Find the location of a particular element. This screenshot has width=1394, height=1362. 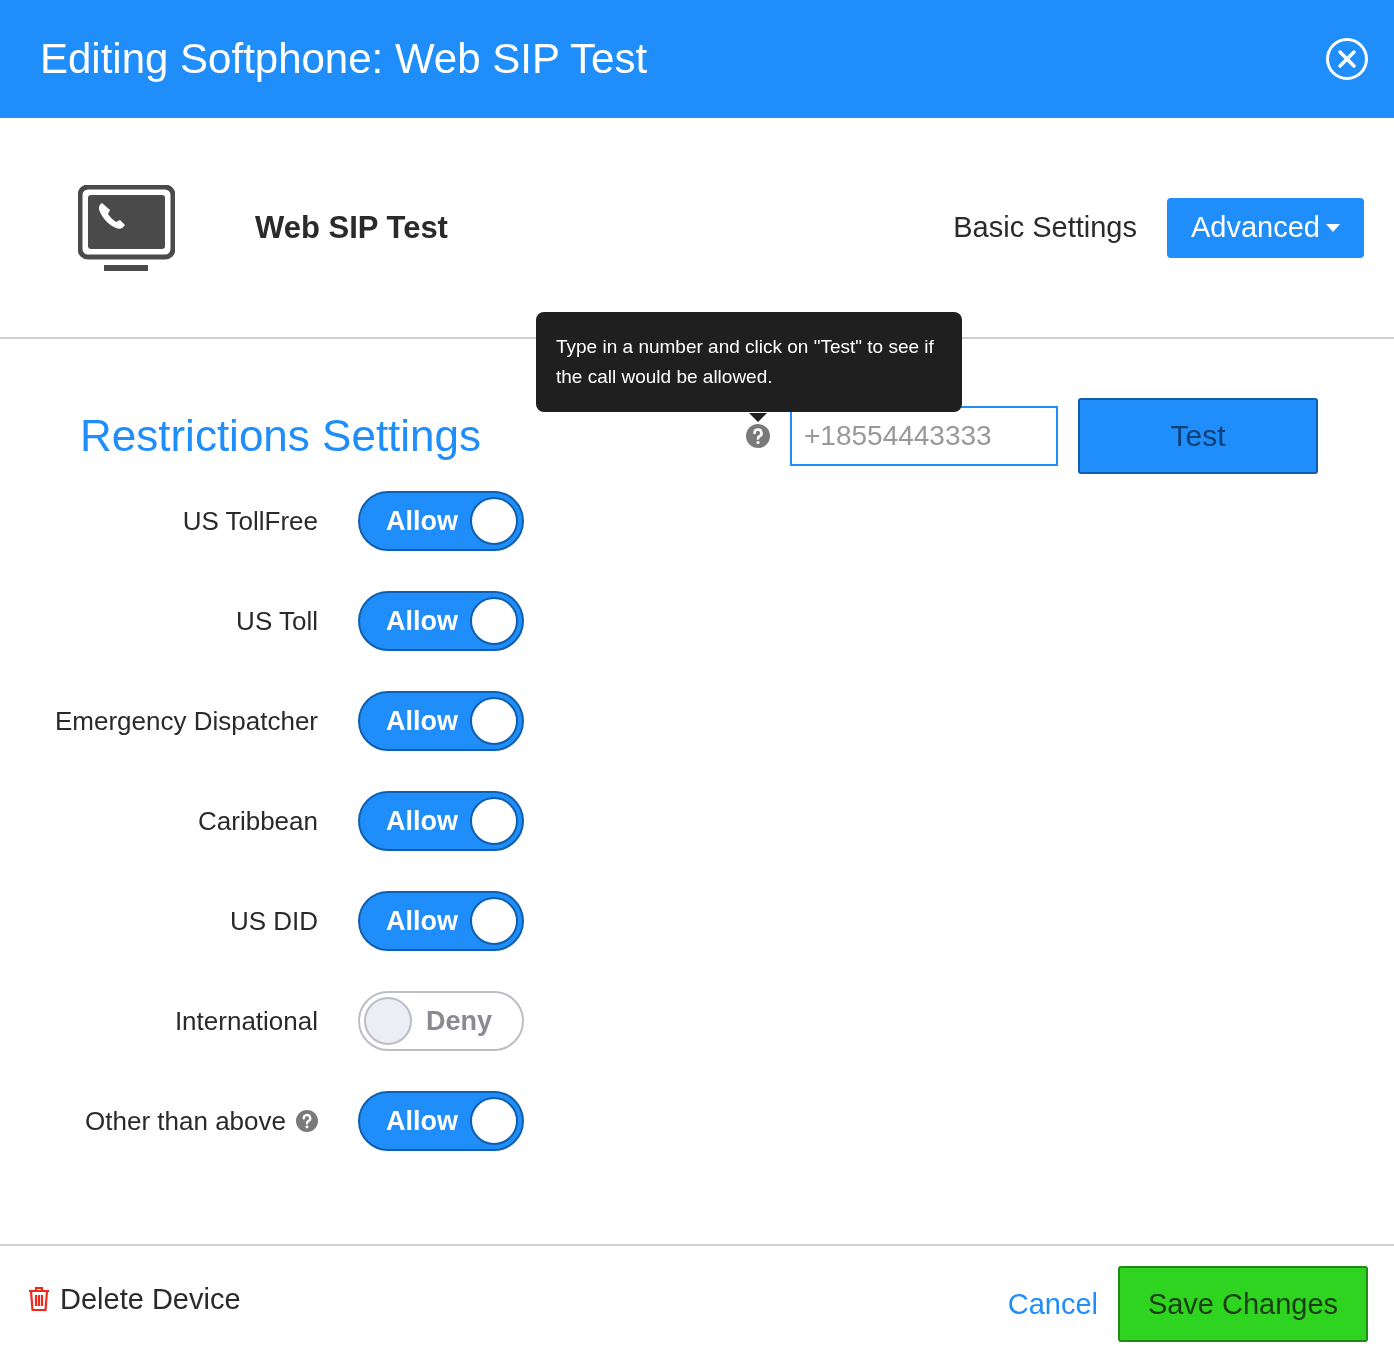

test-button: Test is located at coordinates (1198, 435).